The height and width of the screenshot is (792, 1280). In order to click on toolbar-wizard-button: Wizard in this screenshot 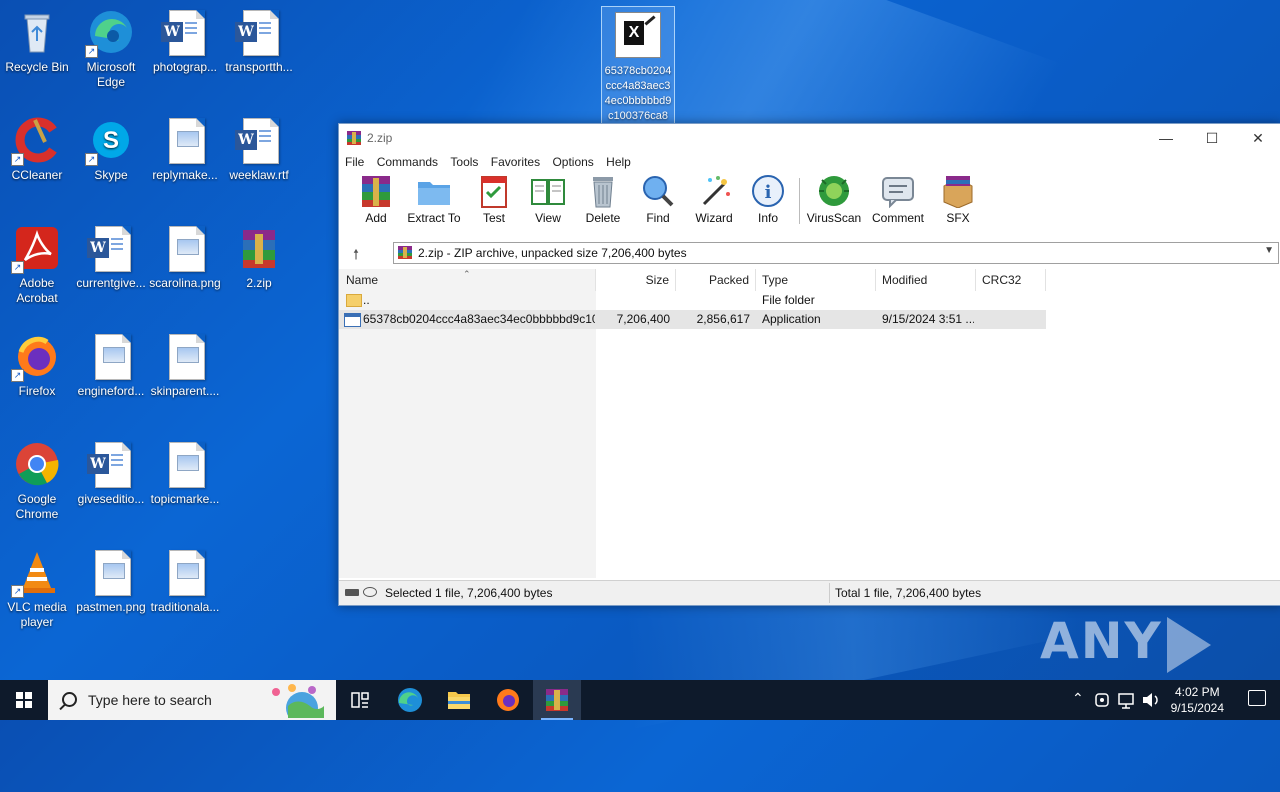, I will do `click(714, 198)`.